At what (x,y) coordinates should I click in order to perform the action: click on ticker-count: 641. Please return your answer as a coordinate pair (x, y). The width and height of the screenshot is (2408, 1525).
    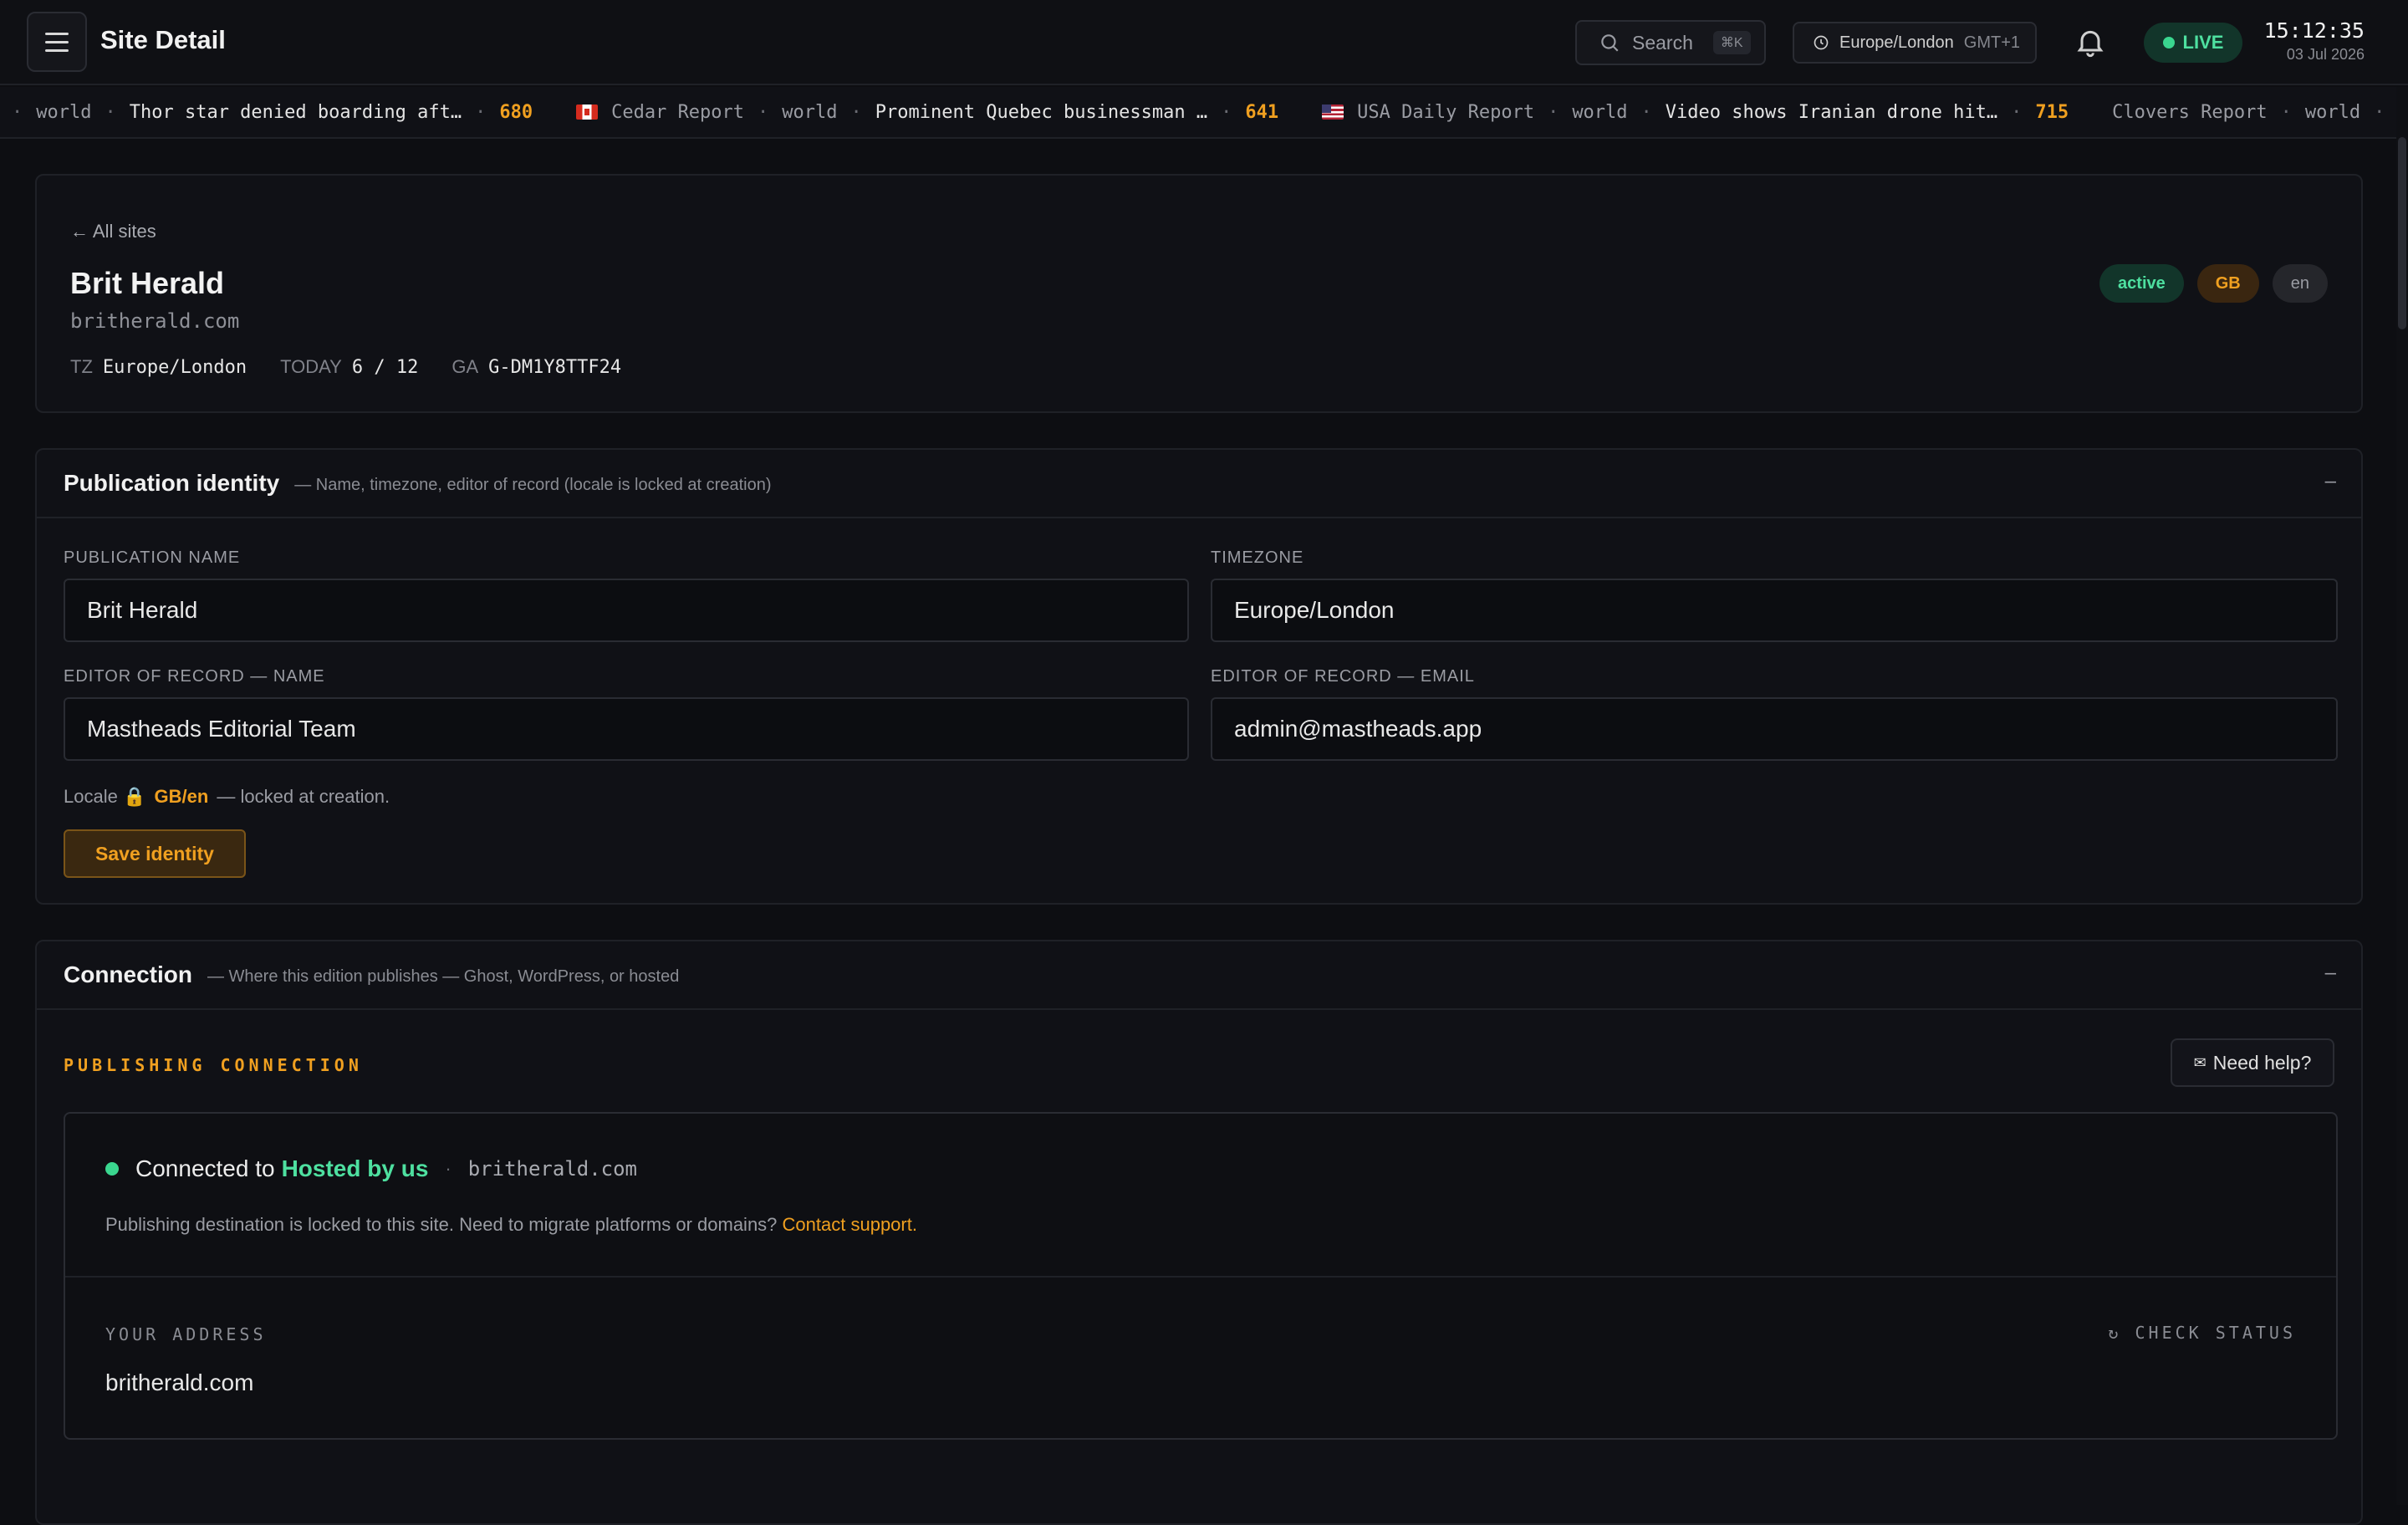
    Looking at the image, I should click on (1262, 112).